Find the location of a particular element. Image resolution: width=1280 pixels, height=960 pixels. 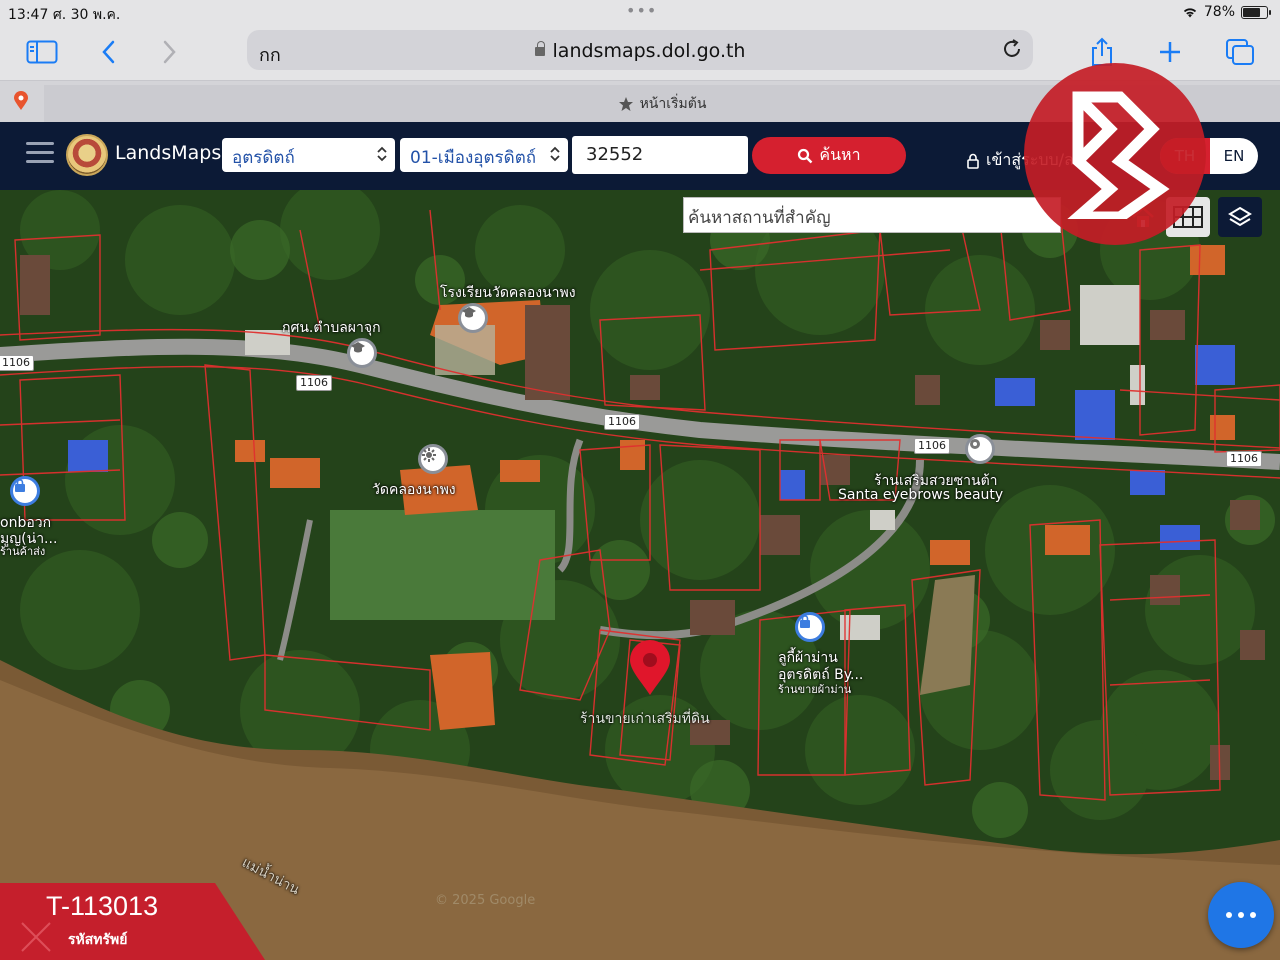

pinned-tab-icon is located at coordinates (21, 103).